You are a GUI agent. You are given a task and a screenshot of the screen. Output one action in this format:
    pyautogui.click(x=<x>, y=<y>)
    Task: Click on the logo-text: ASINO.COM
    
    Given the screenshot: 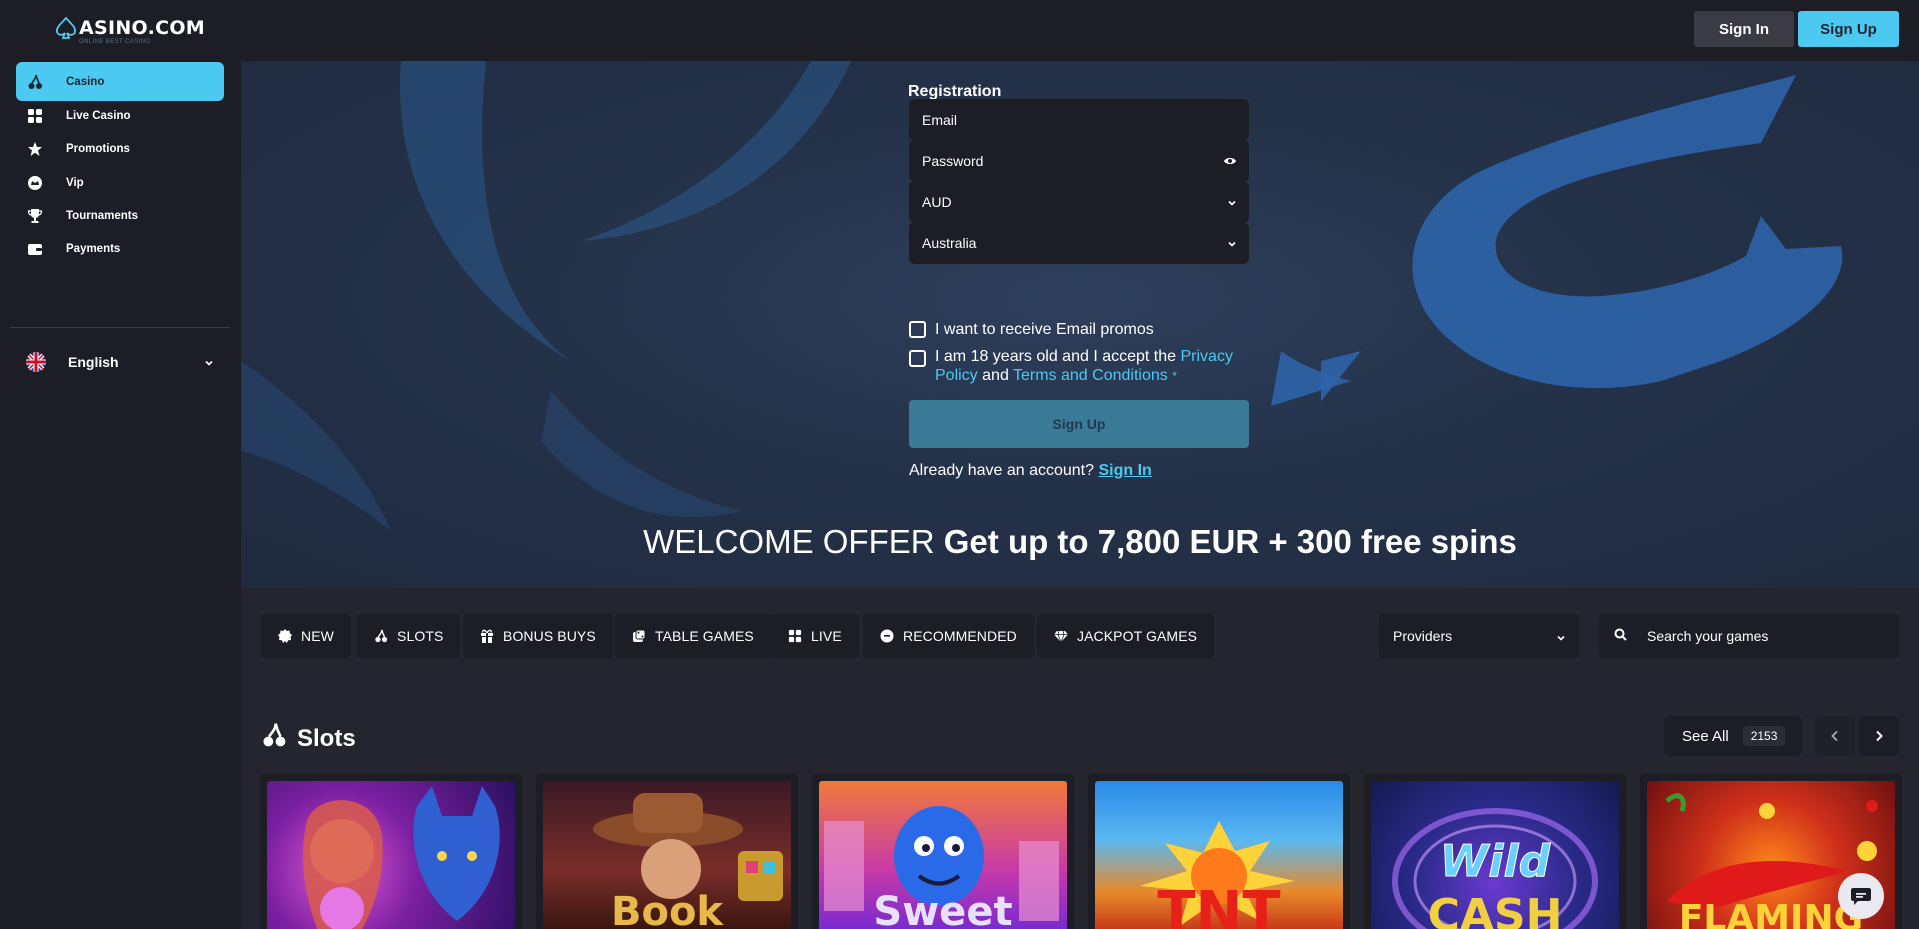 What is the action you would take?
    pyautogui.click(x=142, y=28)
    